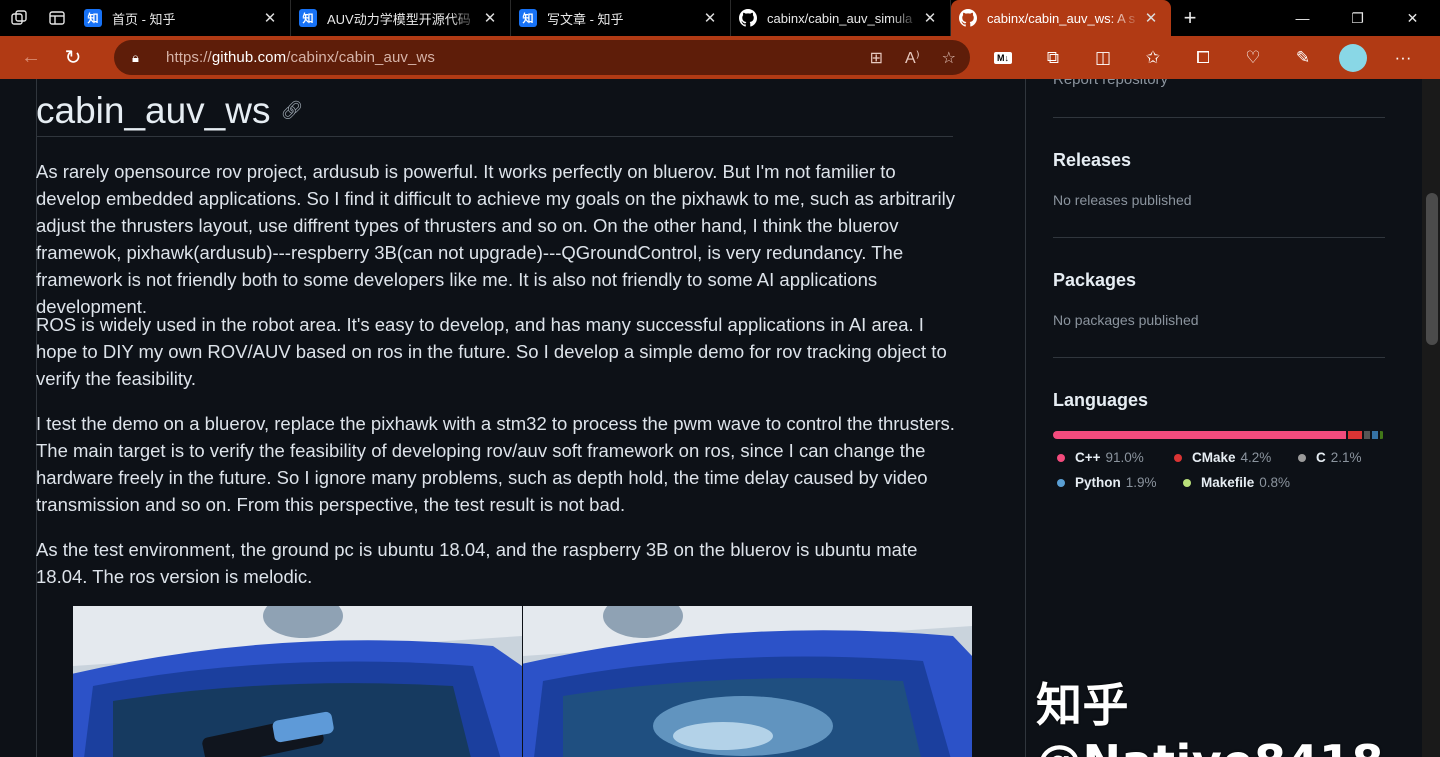 The image size is (1440, 757). I want to click on read-aloud-icon: A⁾, so click(912, 58).